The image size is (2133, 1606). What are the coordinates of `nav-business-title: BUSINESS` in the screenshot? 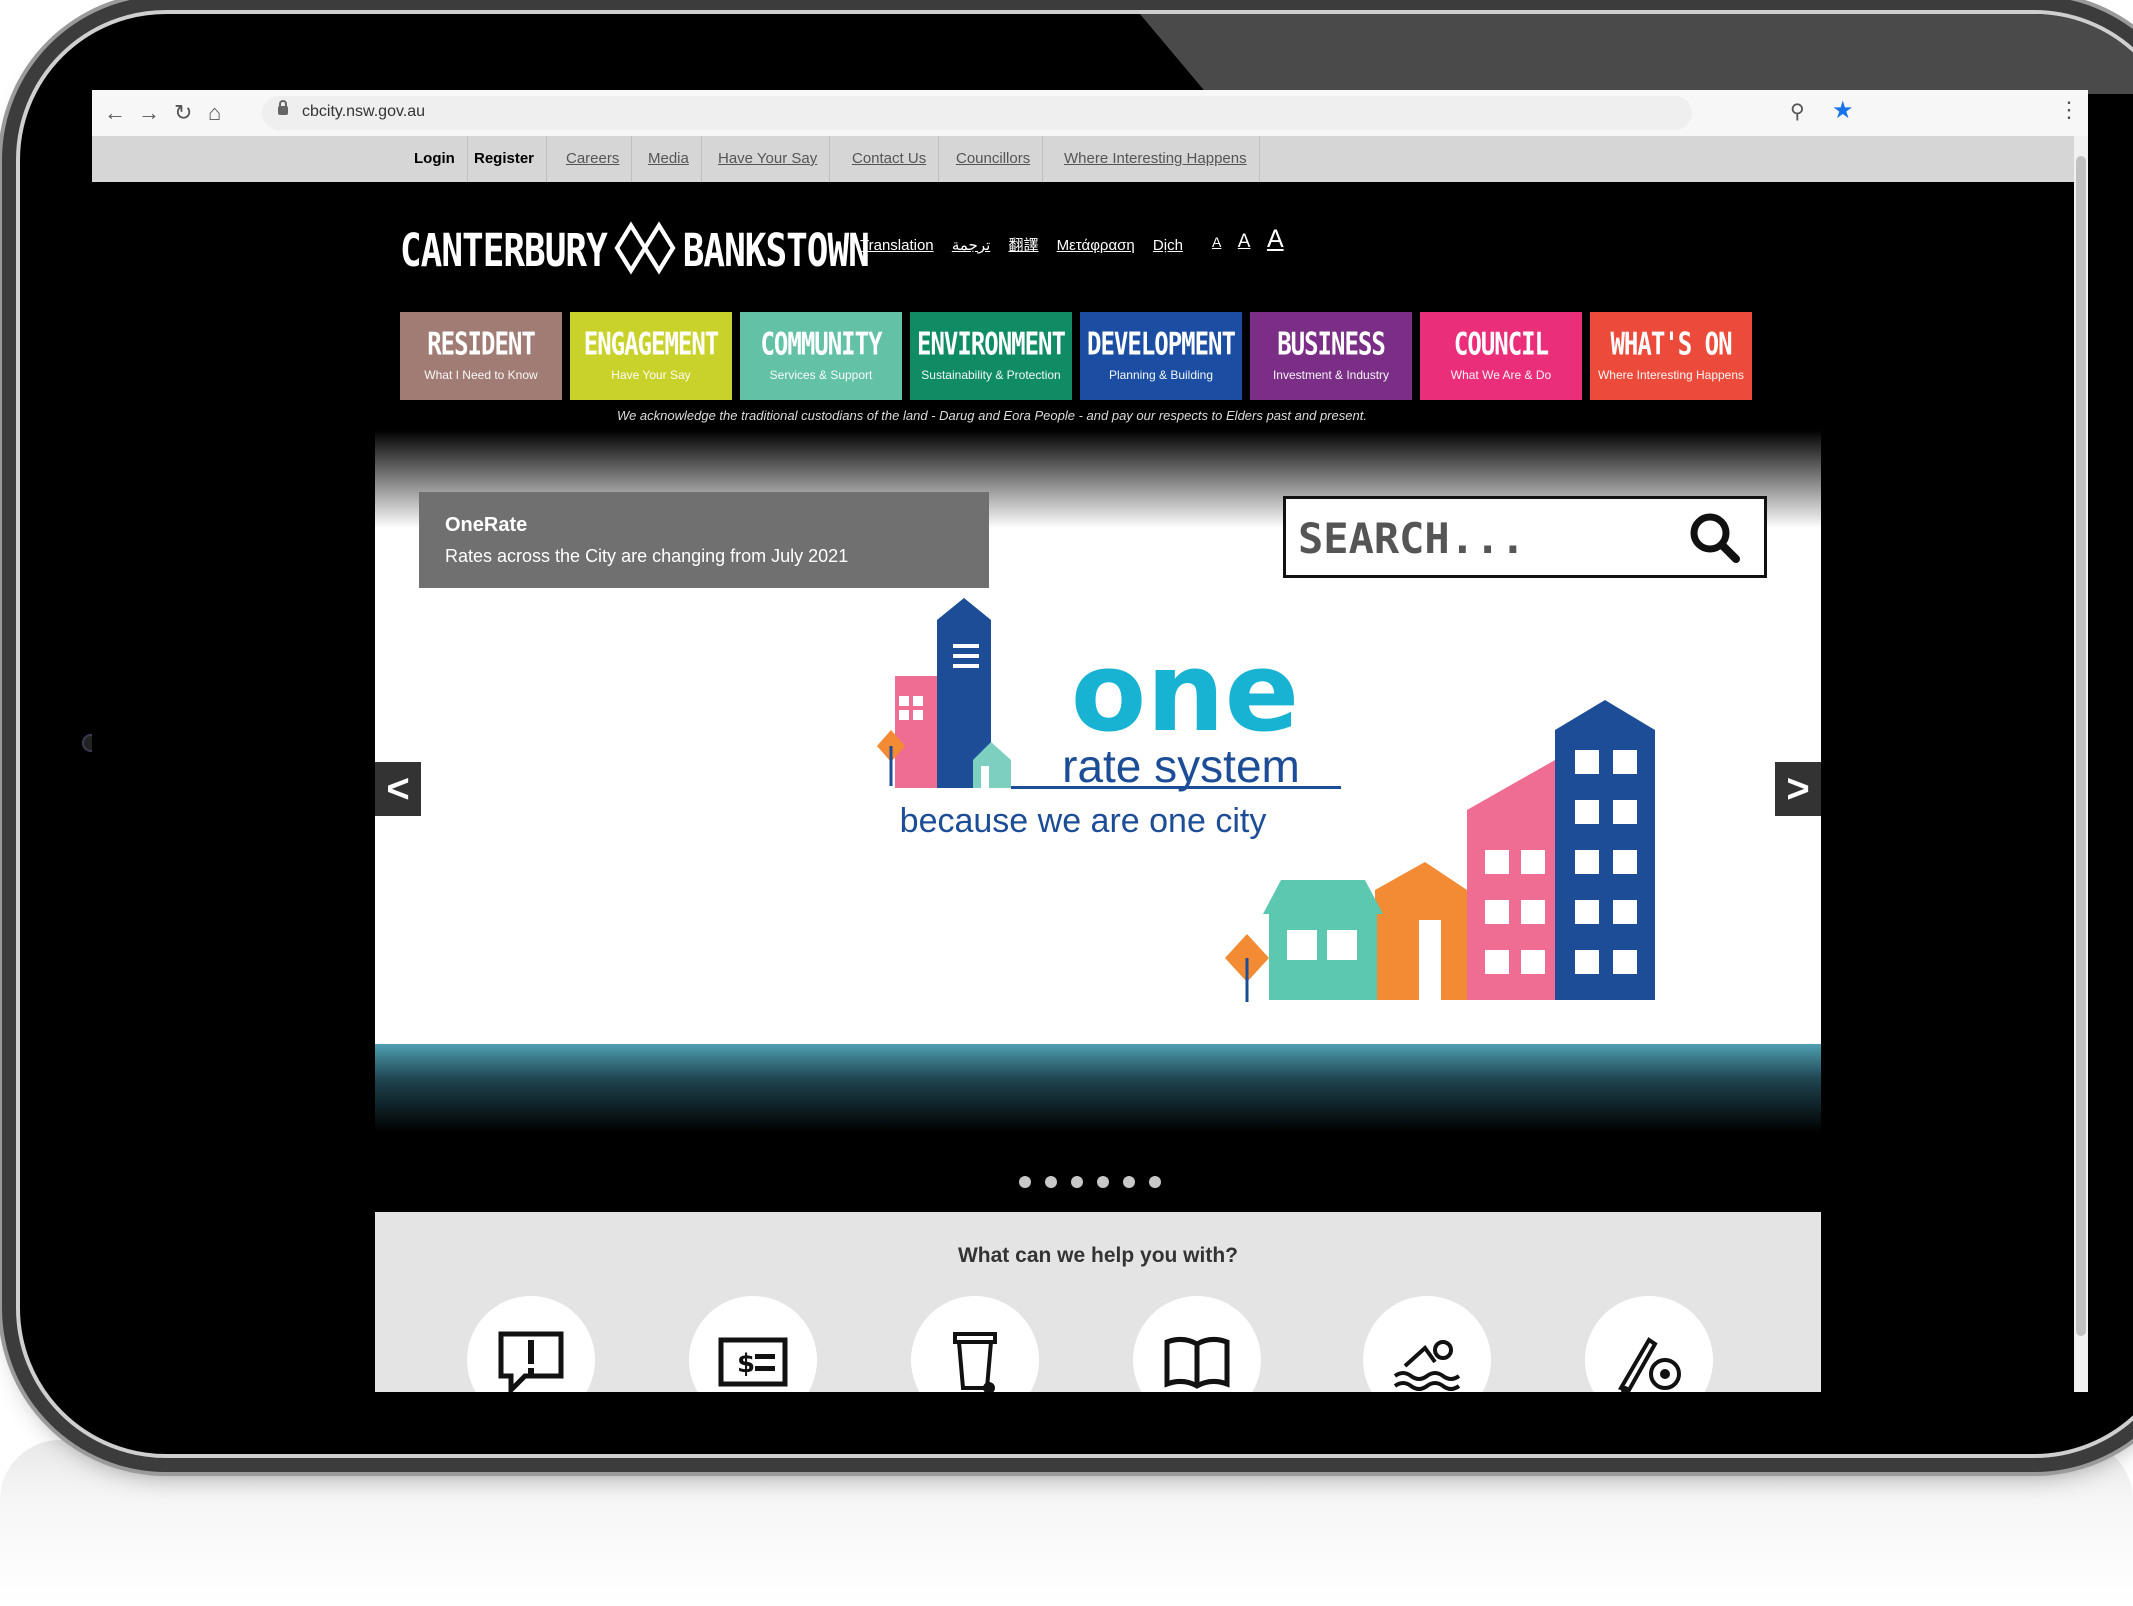 It's located at (1331, 344).